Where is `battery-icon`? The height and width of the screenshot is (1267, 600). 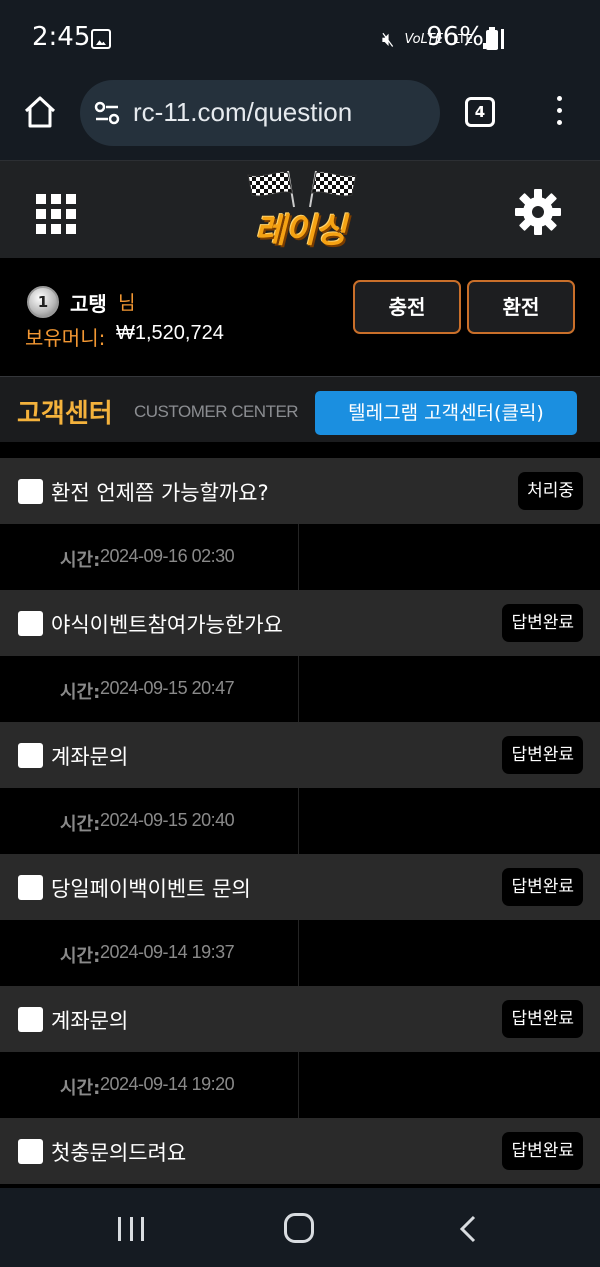
battery-icon is located at coordinates (492, 38).